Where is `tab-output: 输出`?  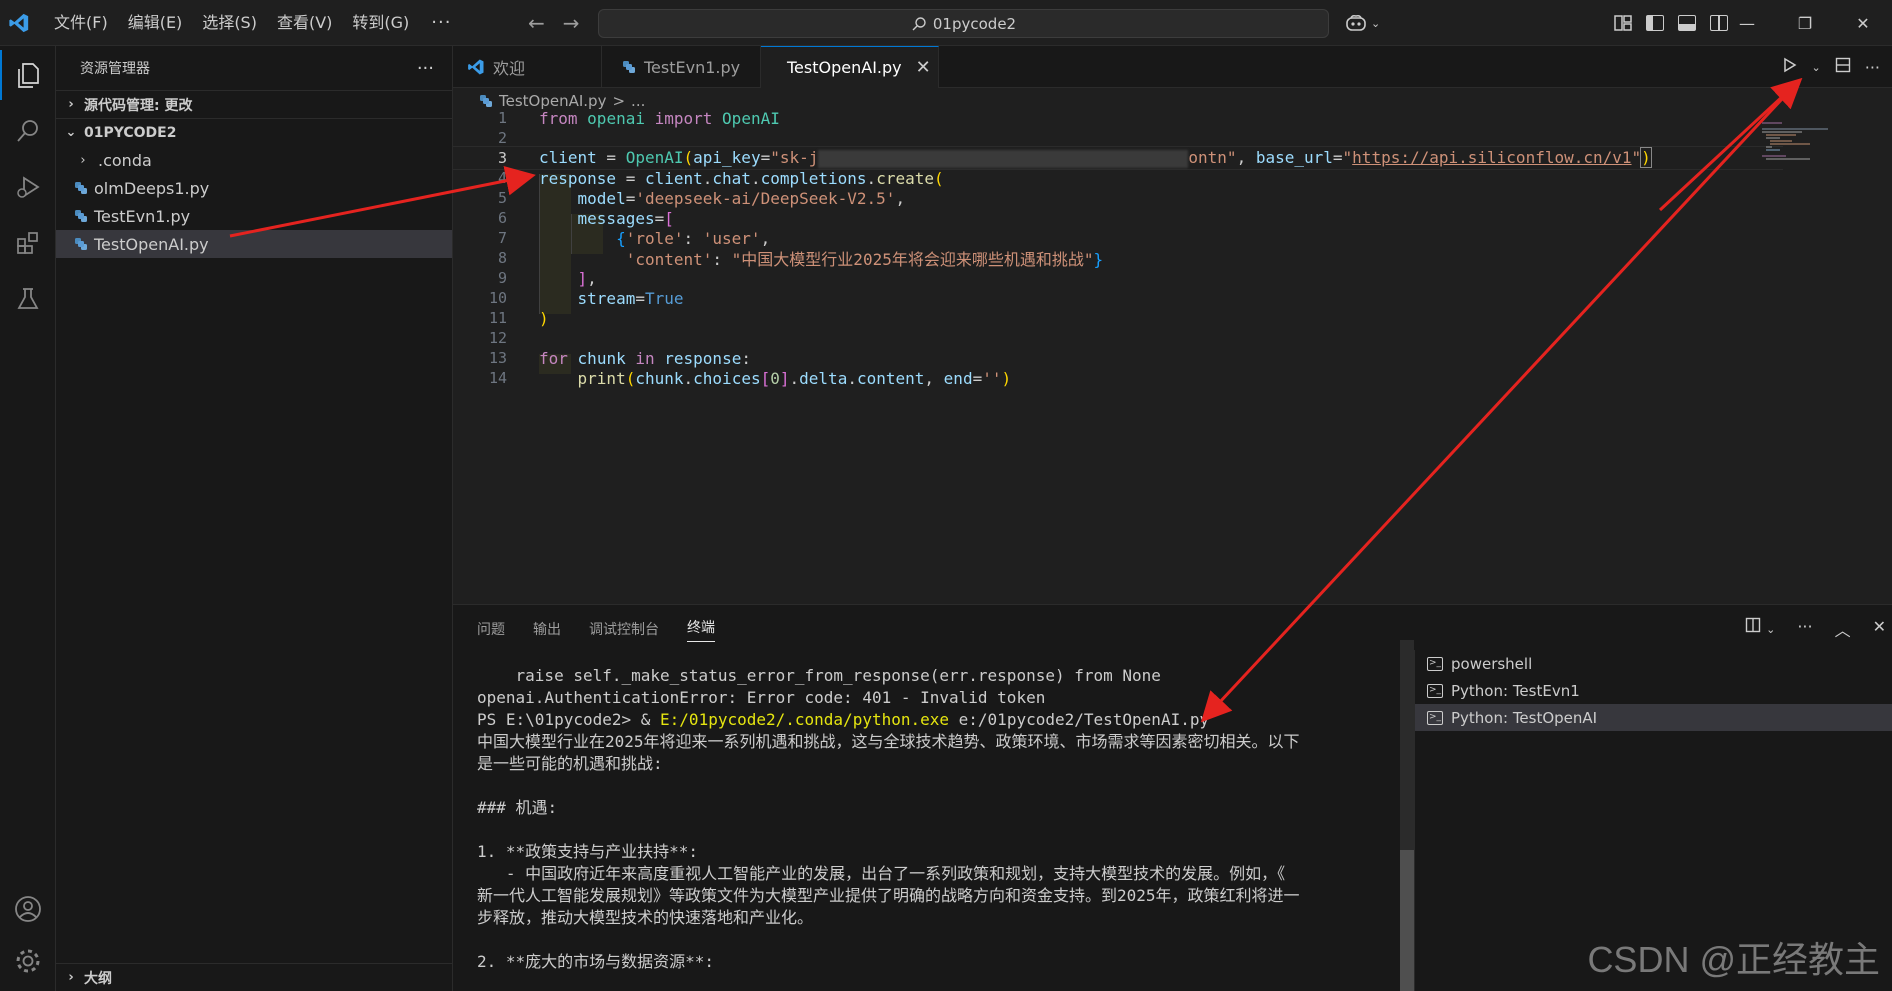 tab-output: 输出 is located at coordinates (547, 629).